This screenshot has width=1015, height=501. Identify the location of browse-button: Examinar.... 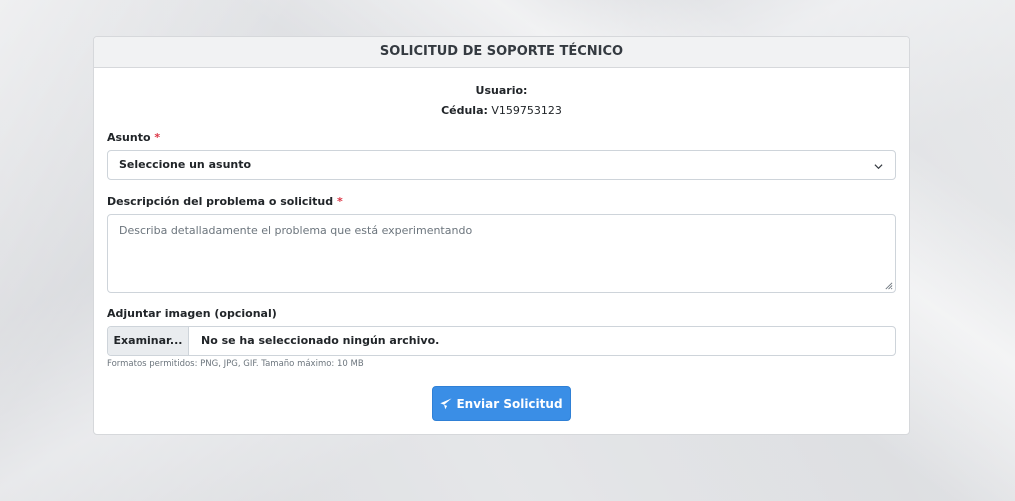
(148, 341).